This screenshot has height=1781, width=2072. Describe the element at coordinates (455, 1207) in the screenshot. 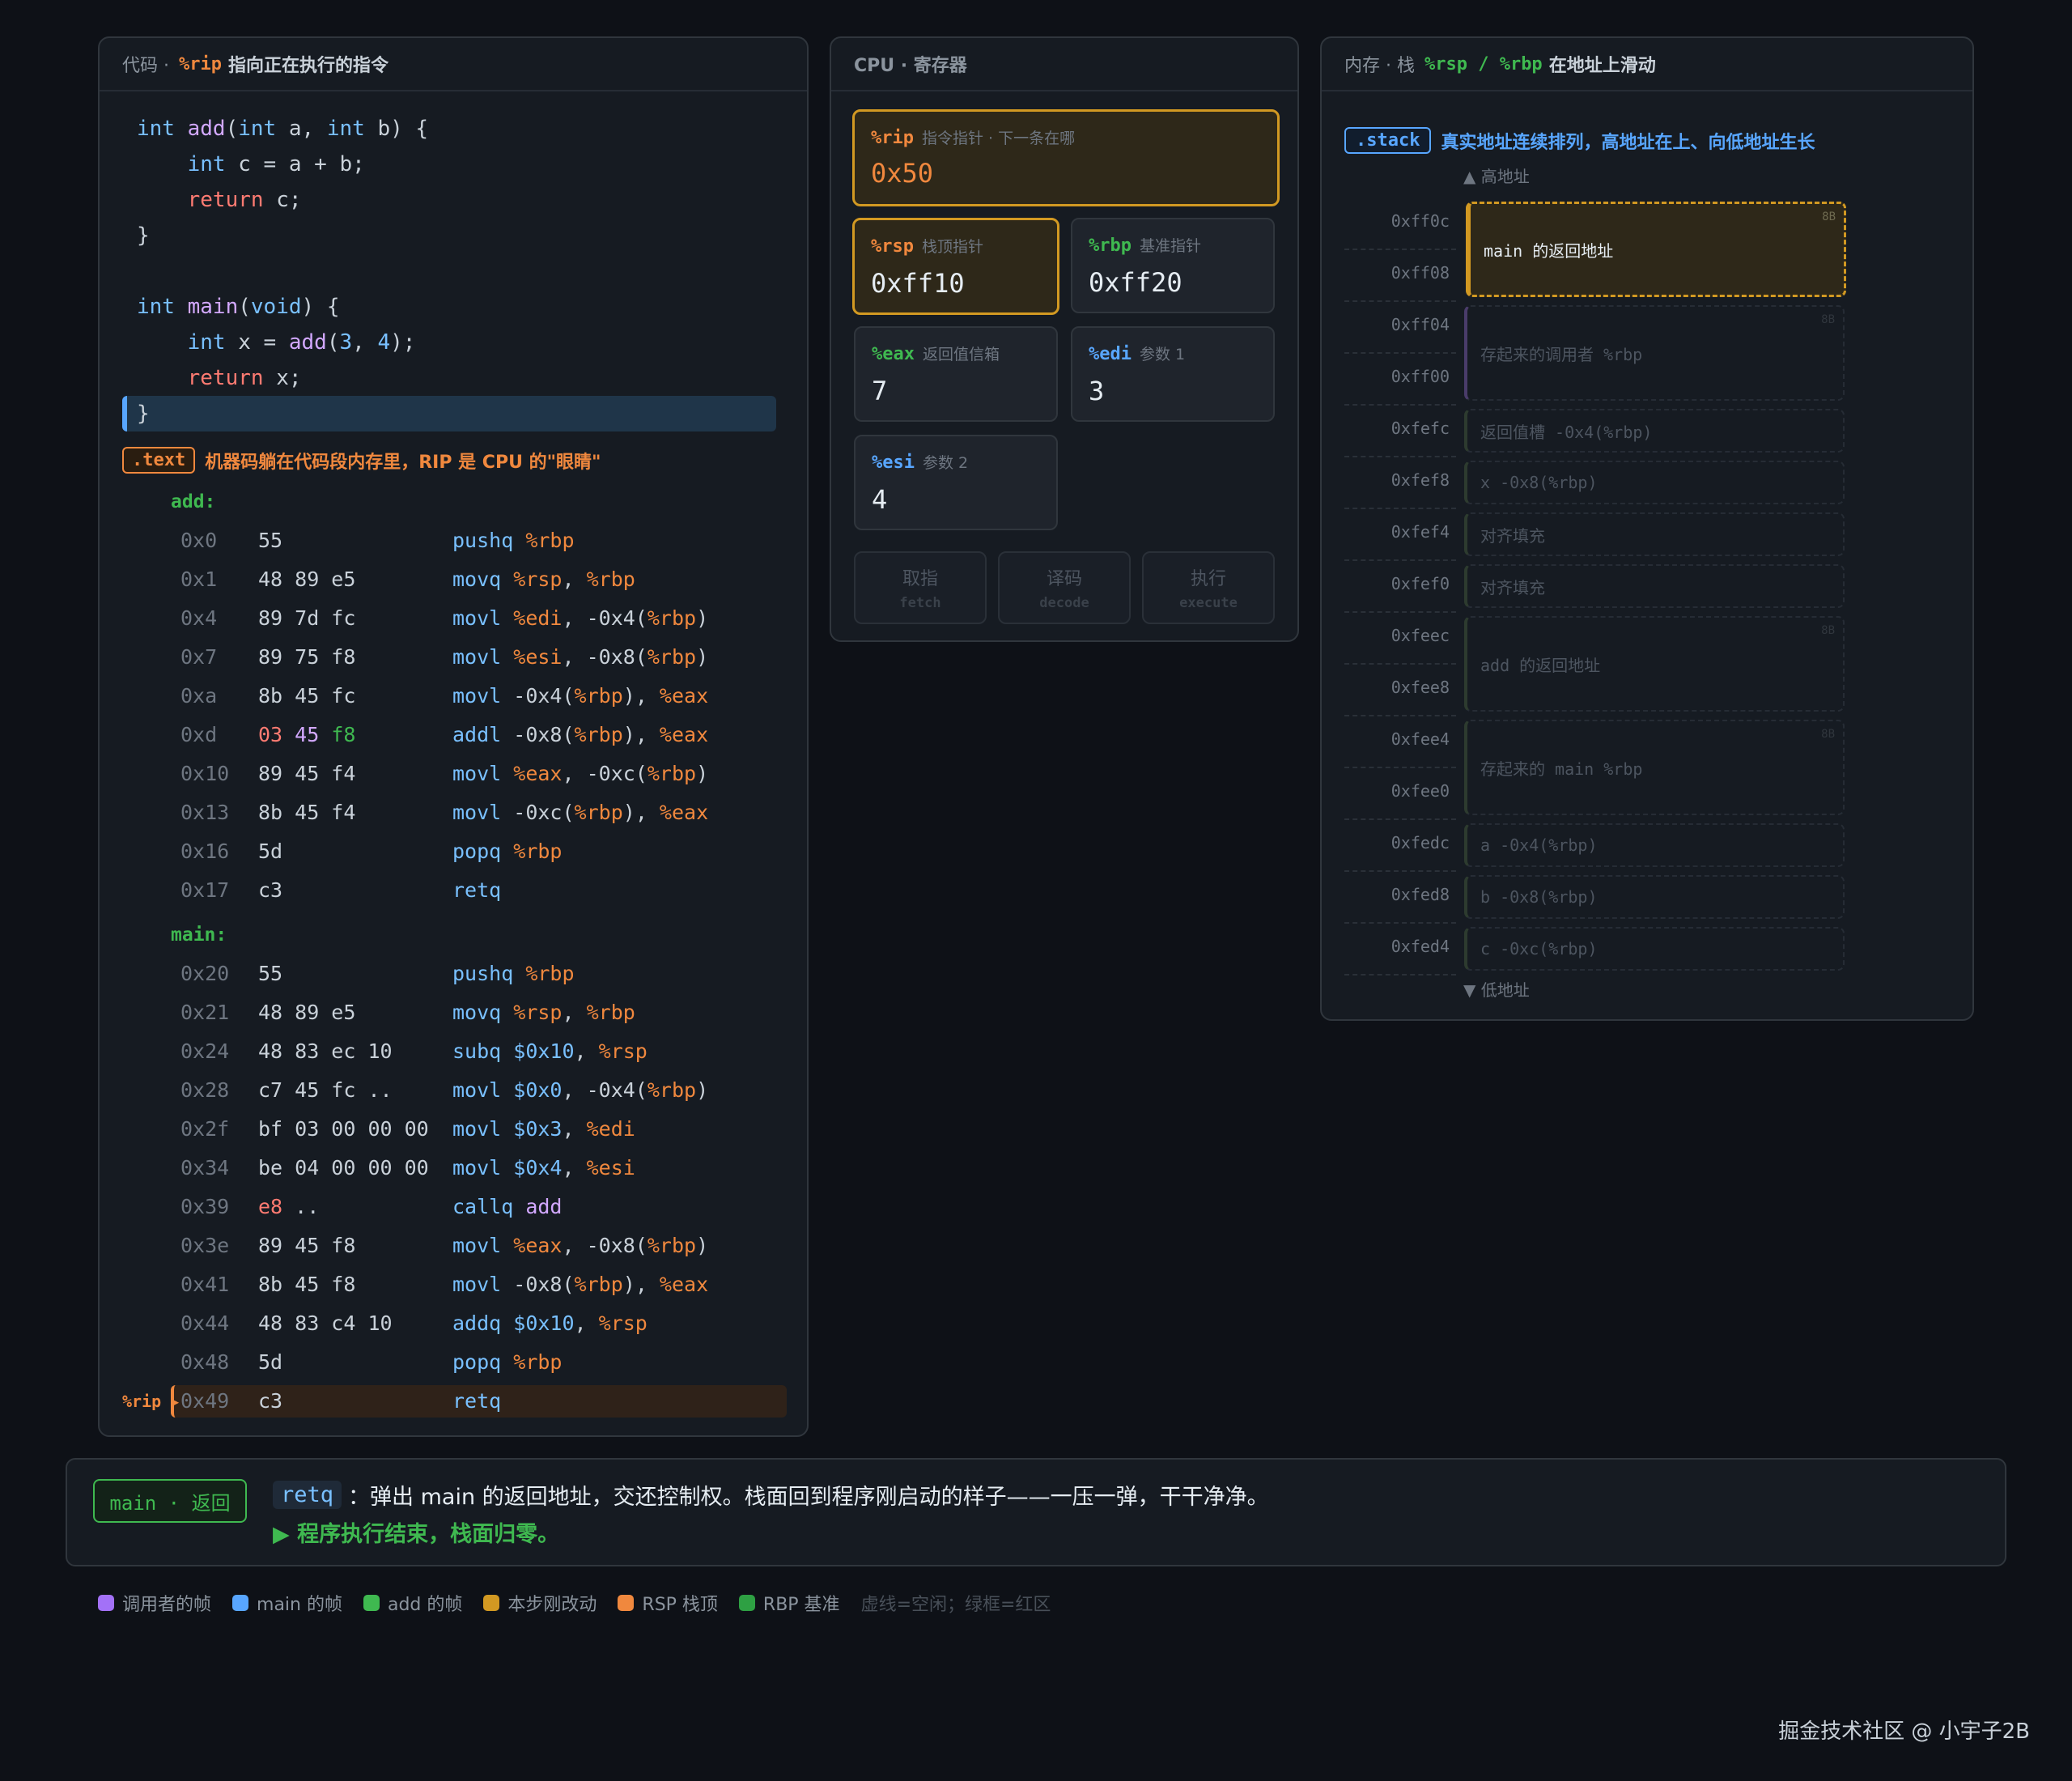

I see `asm-row: 0x39 e8 .. callq add` at that location.